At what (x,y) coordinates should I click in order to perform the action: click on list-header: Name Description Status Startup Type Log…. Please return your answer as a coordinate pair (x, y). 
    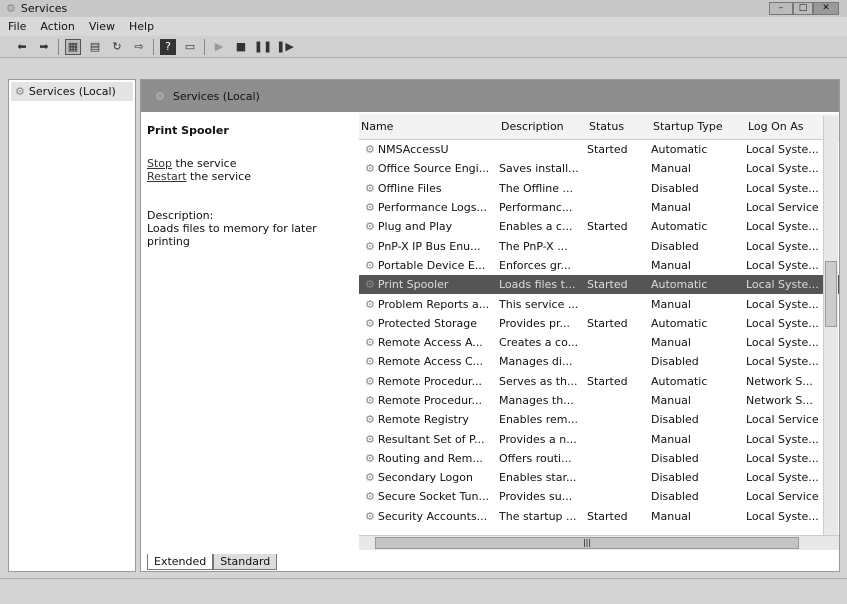
    Looking at the image, I should click on (599, 127).